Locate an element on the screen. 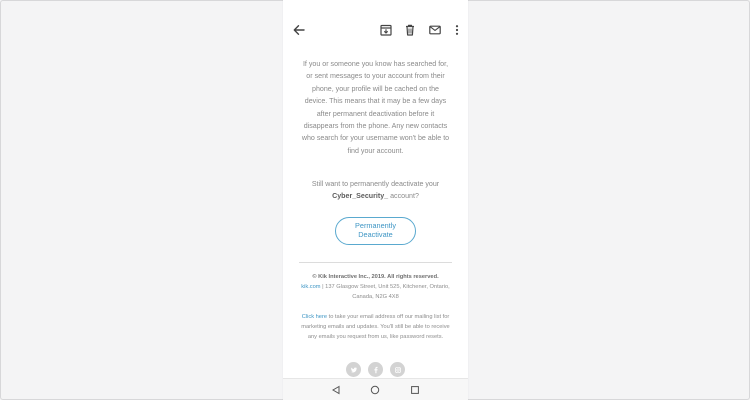 The height and width of the screenshot is (400, 750). question-suffix: account? is located at coordinates (404, 196).